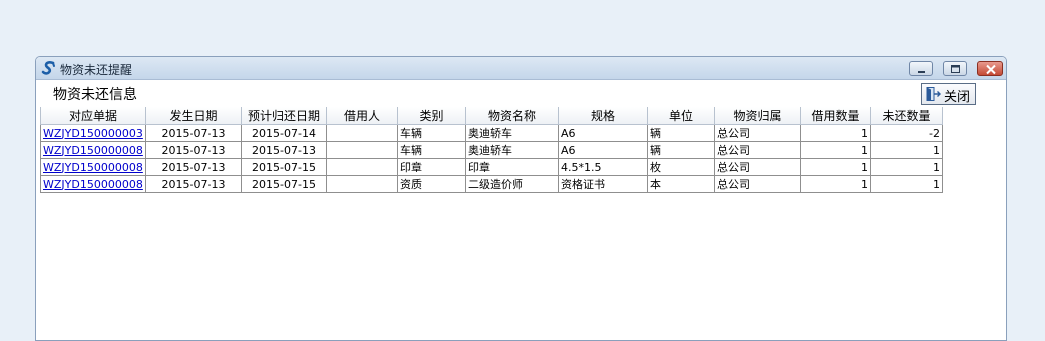 This screenshot has width=1045, height=341. What do you see at coordinates (921, 72) in the screenshot?
I see `minimize-icon` at bounding box center [921, 72].